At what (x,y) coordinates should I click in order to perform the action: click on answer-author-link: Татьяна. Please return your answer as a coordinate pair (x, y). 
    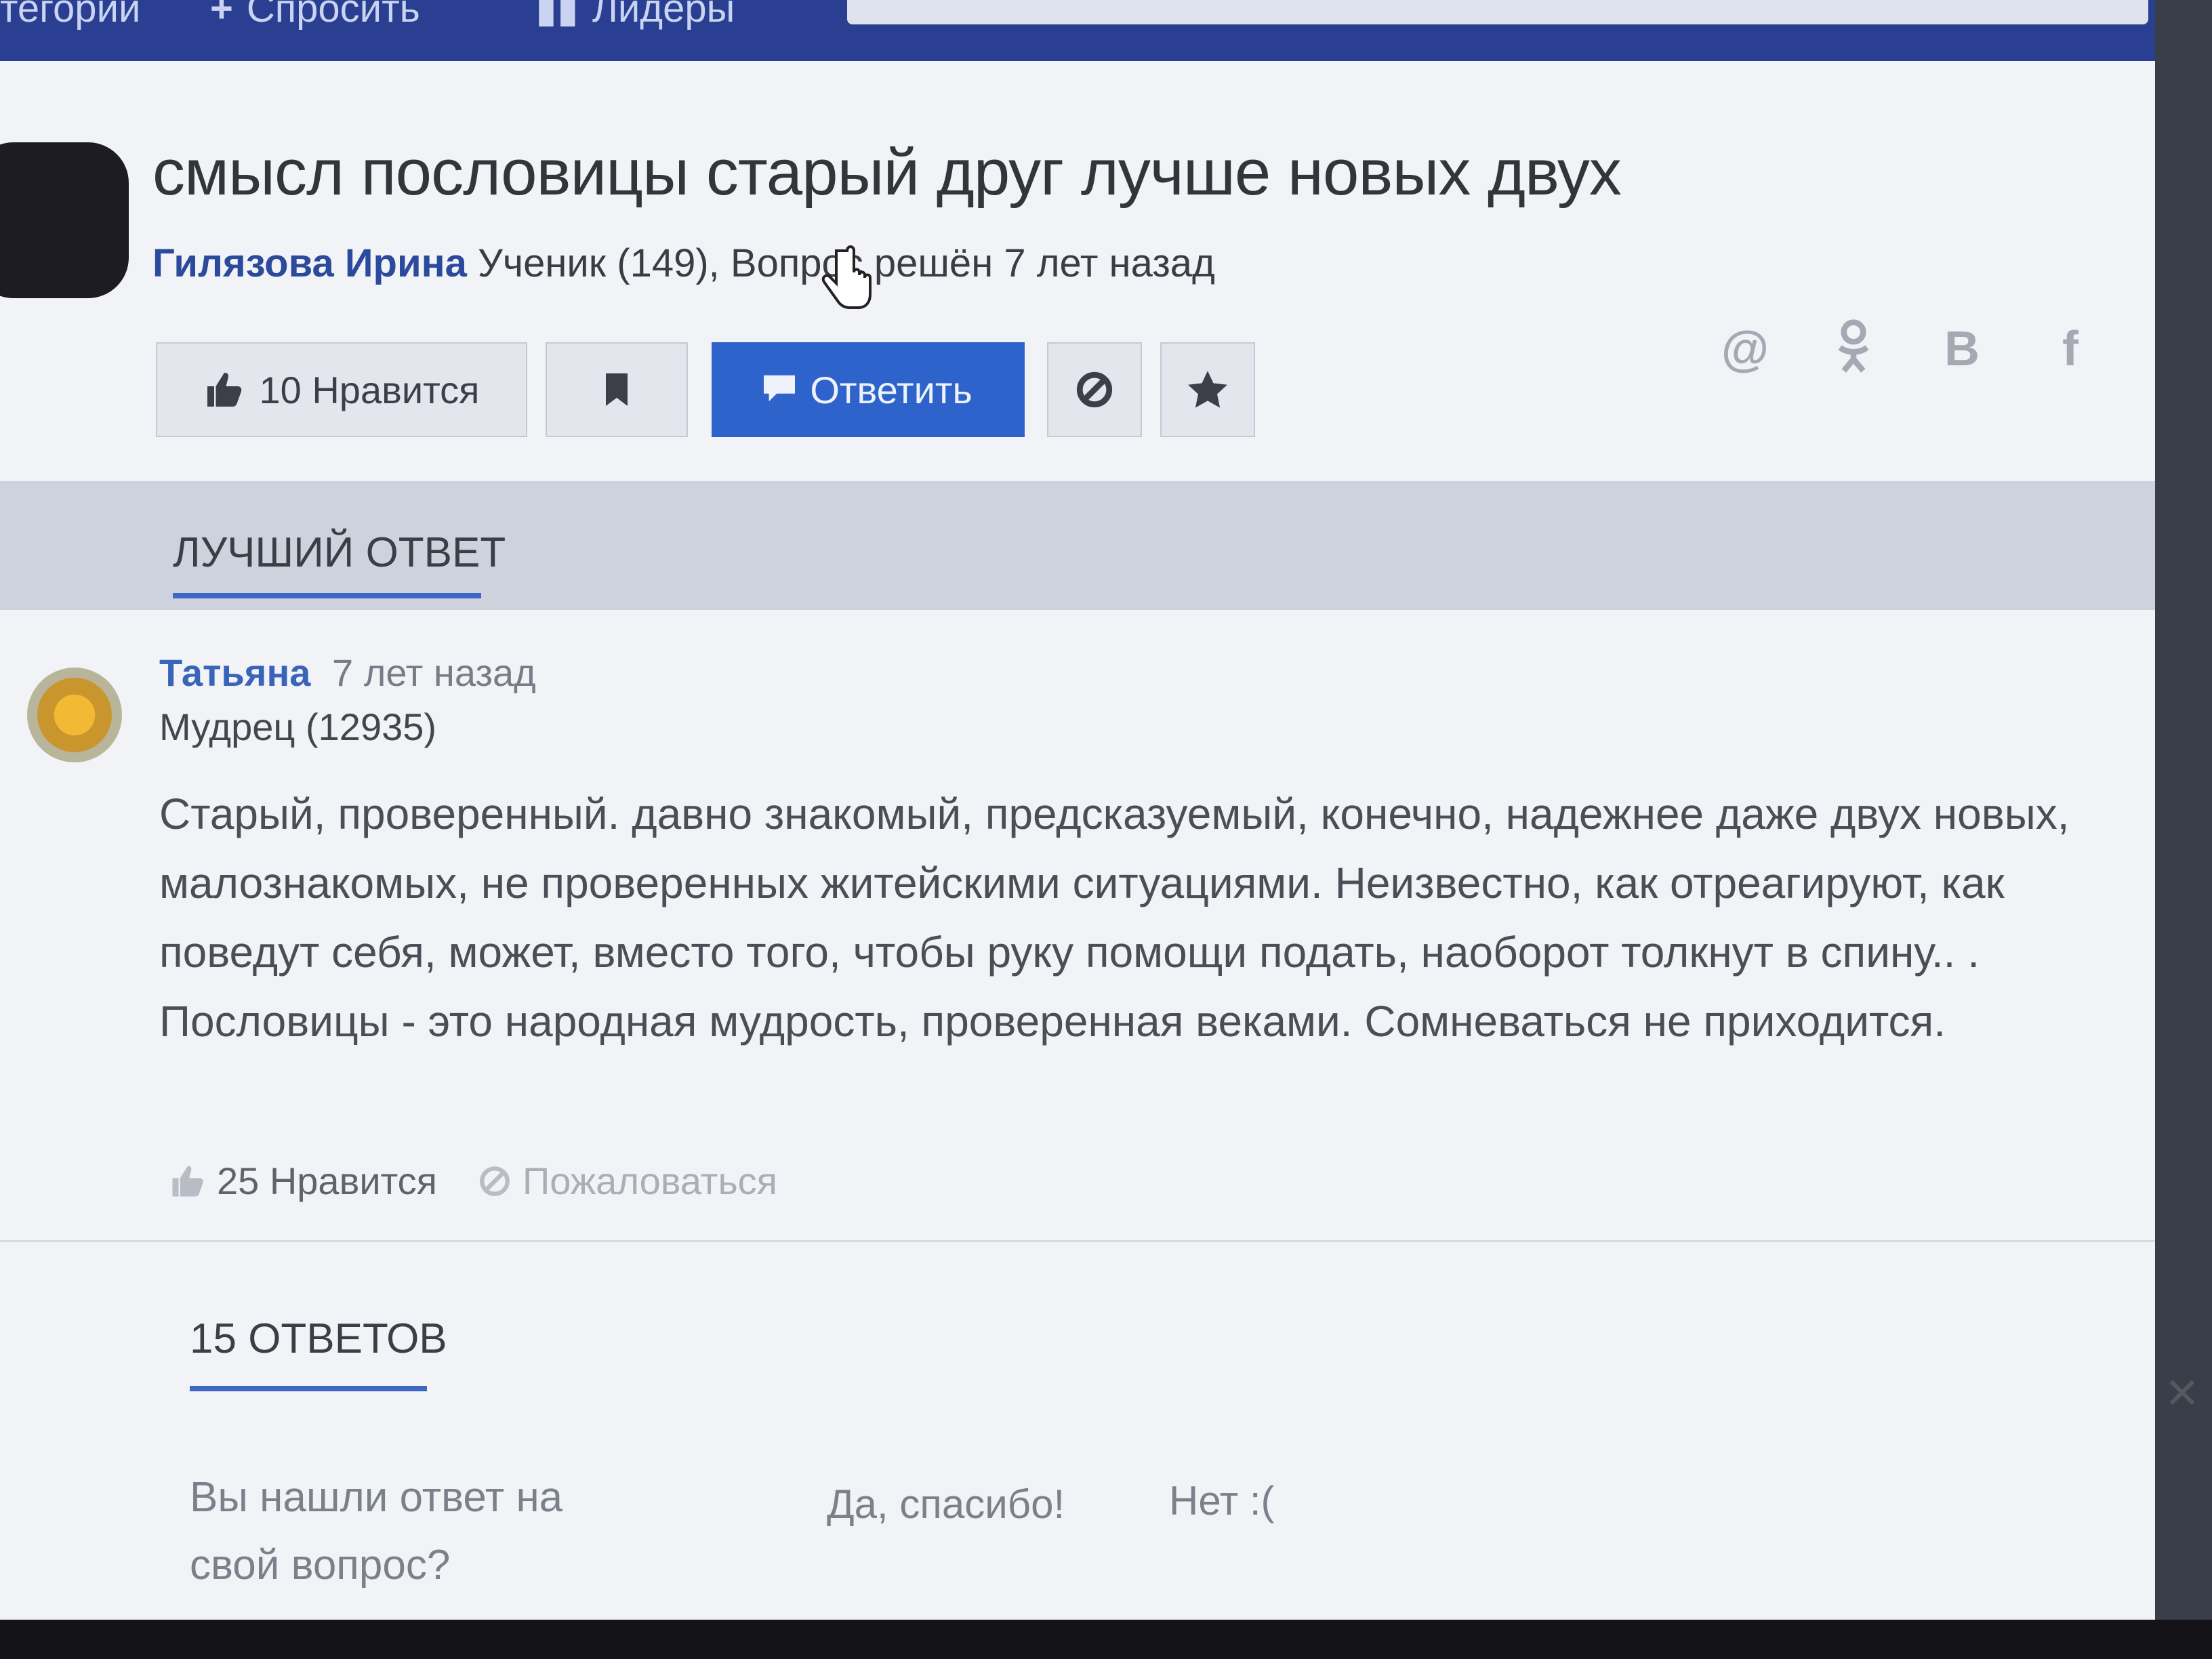
    Looking at the image, I should click on (235, 672).